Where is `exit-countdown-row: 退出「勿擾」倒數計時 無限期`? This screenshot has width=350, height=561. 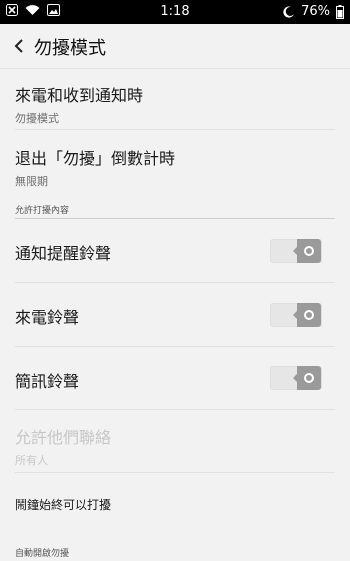 exit-countdown-row: 退出「勿擾」倒數計時 無限期 is located at coordinates (176, 167).